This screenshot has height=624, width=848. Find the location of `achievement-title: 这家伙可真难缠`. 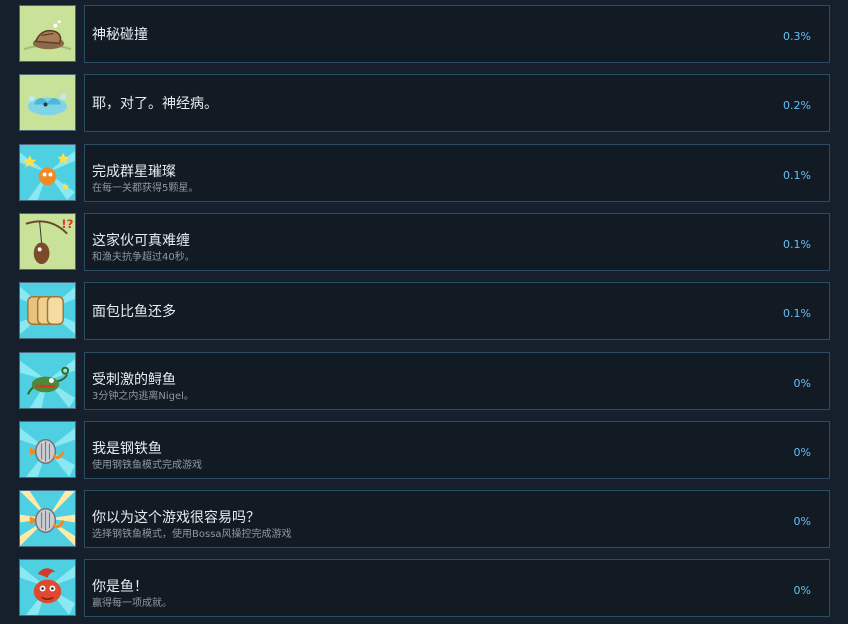

achievement-title: 这家伙可真难缠 is located at coordinates (141, 241).